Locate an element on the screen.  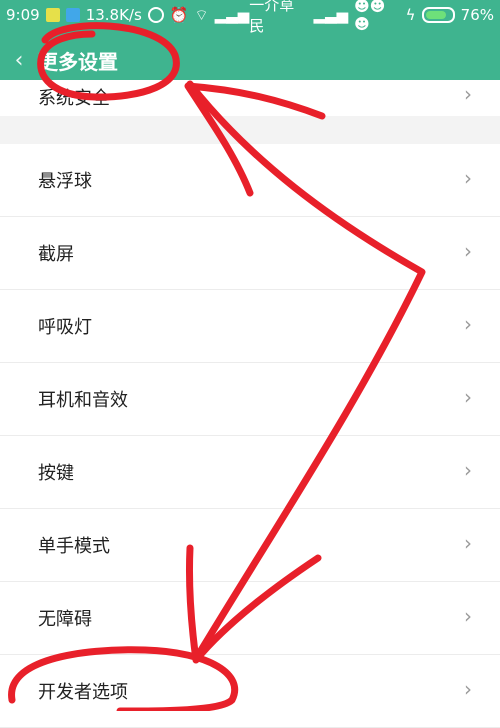
clock: 9:09 is located at coordinates (23, 15).